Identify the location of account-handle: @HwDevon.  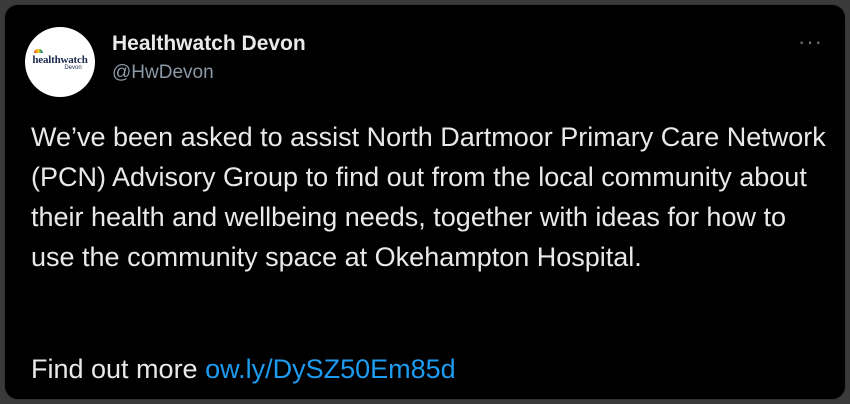
(163, 73).